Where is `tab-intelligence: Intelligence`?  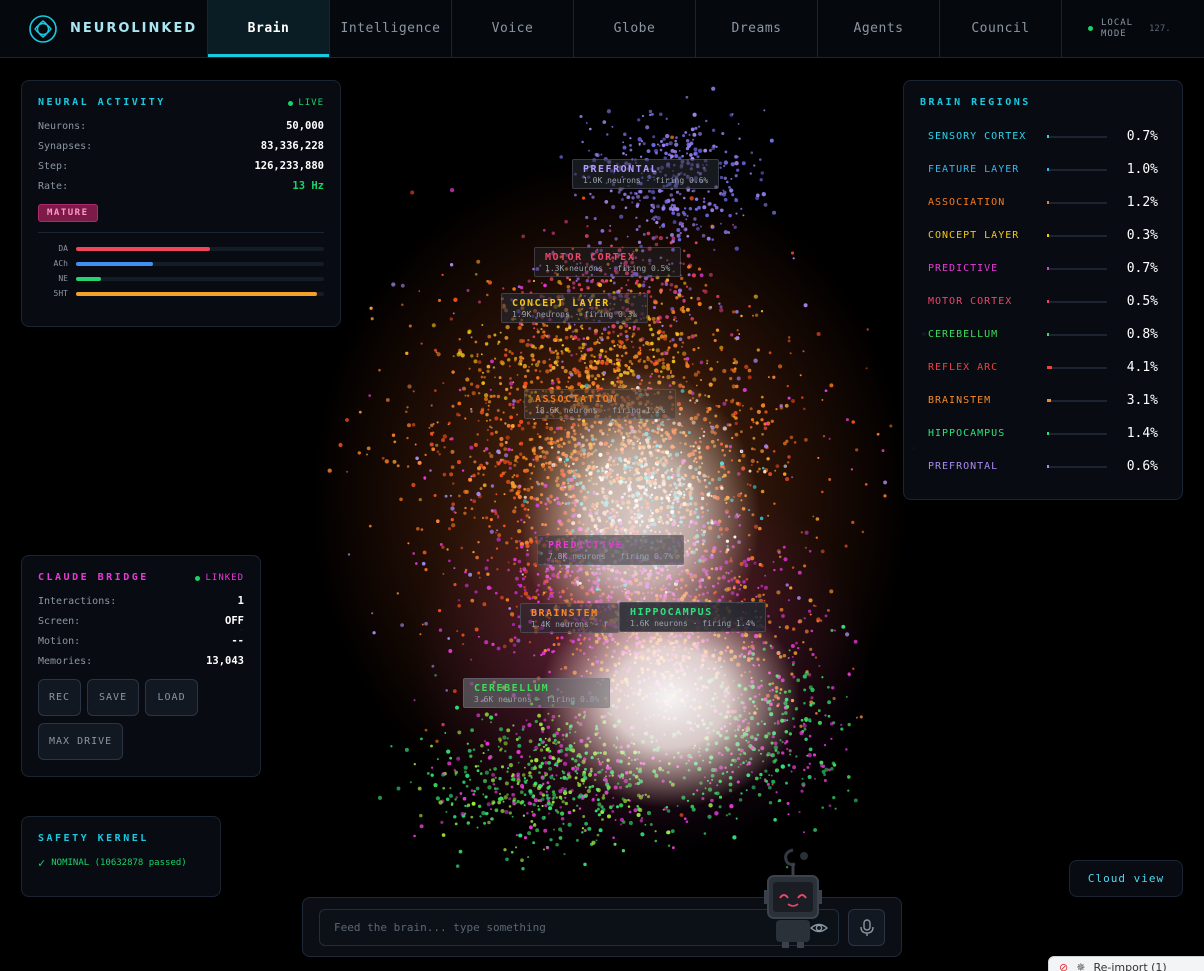 tab-intelligence: Intelligence is located at coordinates (390, 28).